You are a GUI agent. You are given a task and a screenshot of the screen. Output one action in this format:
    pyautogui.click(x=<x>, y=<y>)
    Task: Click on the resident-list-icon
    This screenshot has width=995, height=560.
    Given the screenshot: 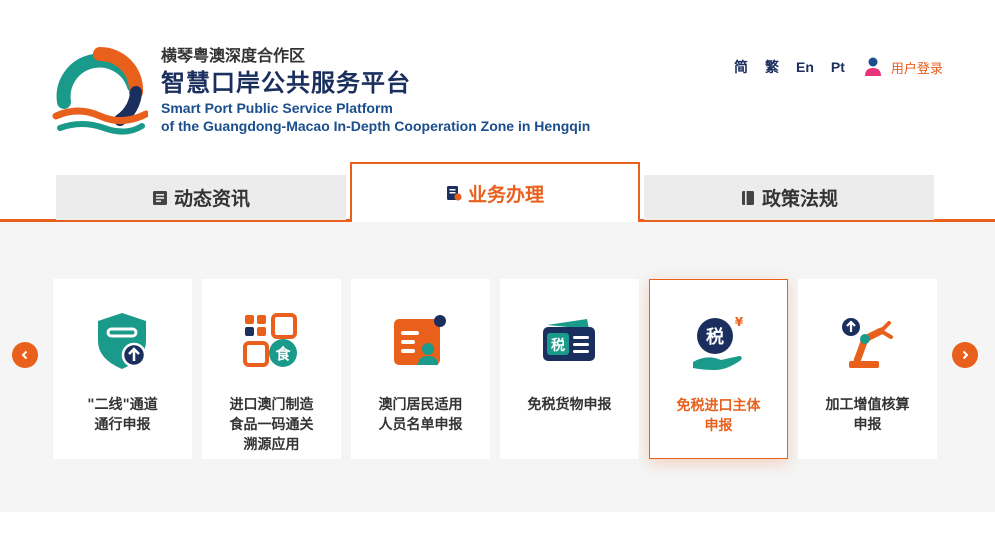 What is the action you would take?
    pyautogui.click(x=420, y=340)
    